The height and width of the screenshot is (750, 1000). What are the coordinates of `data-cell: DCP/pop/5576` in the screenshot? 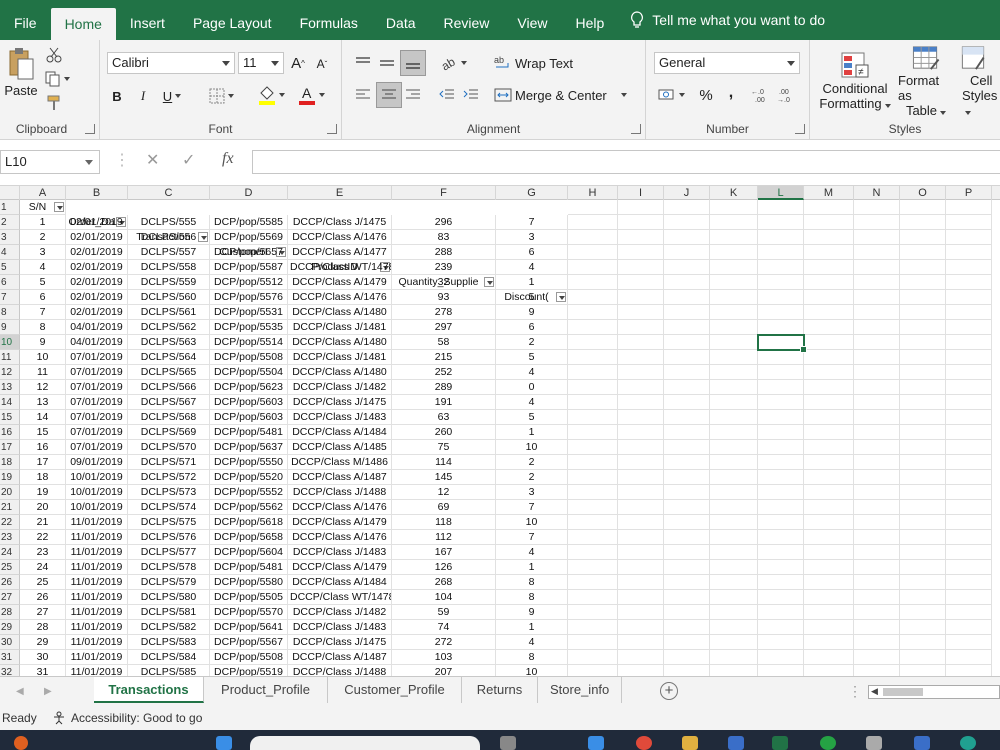 It's located at (249, 297).